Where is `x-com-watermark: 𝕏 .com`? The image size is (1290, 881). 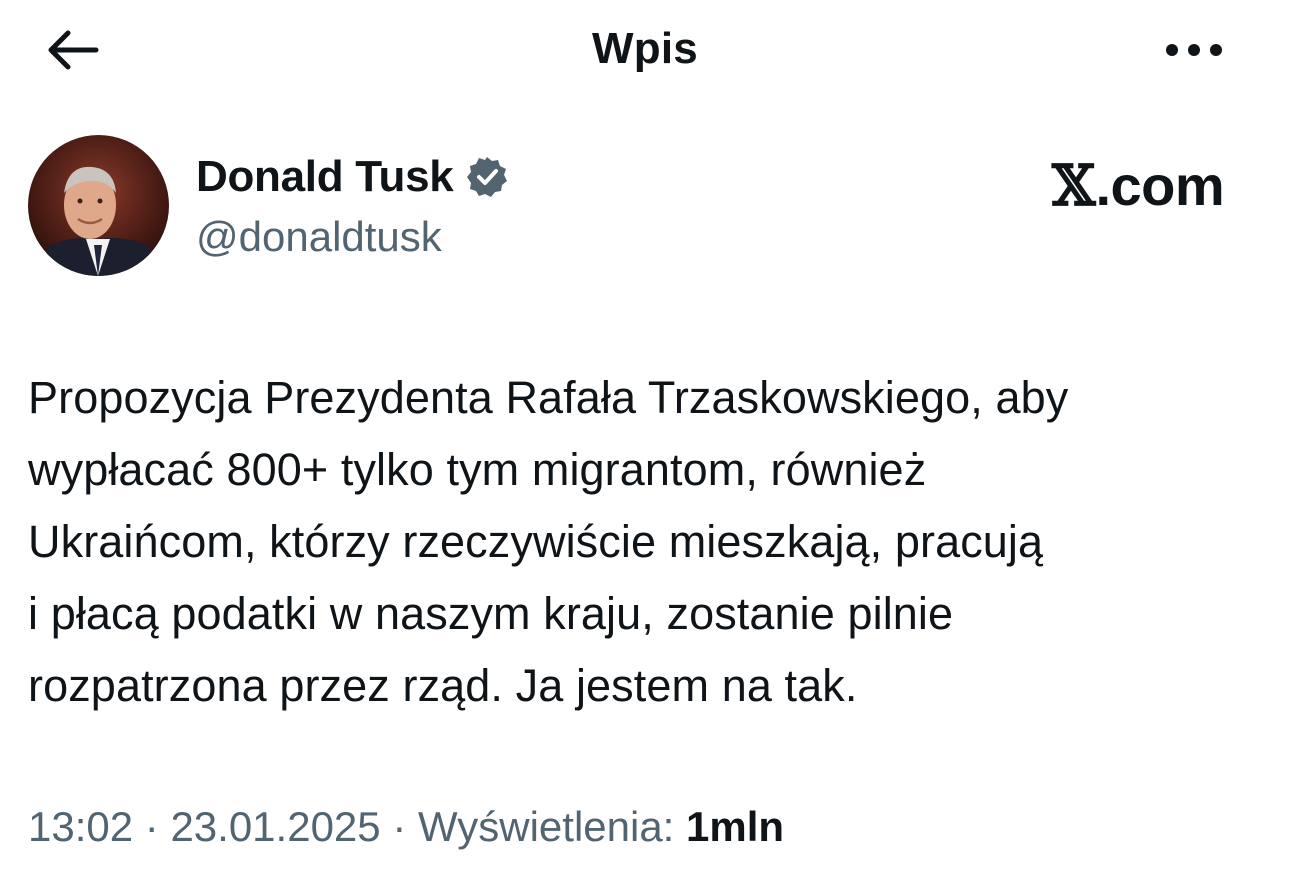 x-com-watermark: 𝕏 .com is located at coordinates (1138, 186).